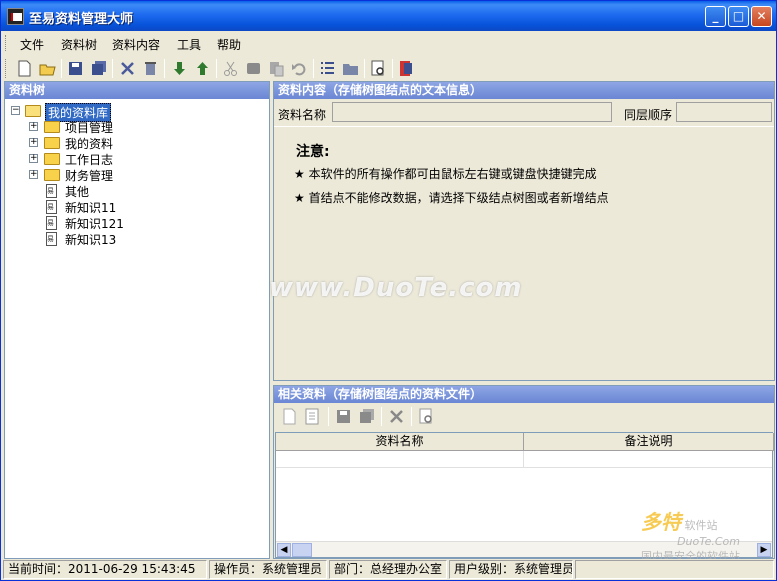  Describe the element at coordinates (189, 44) in the screenshot. I see `menu-tools: 工具` at that location.